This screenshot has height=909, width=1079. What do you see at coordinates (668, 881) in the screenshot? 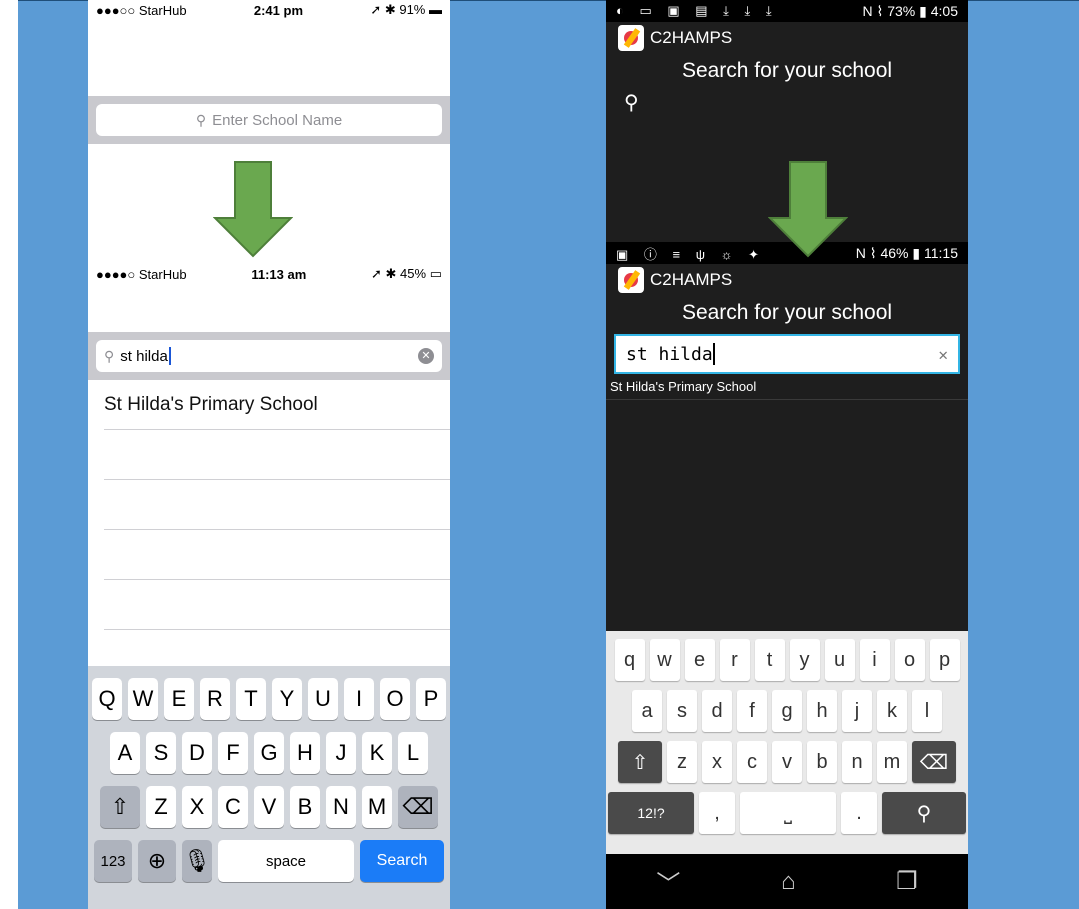
I see `back-icon: ﹀` at bounding box center [668, 881].